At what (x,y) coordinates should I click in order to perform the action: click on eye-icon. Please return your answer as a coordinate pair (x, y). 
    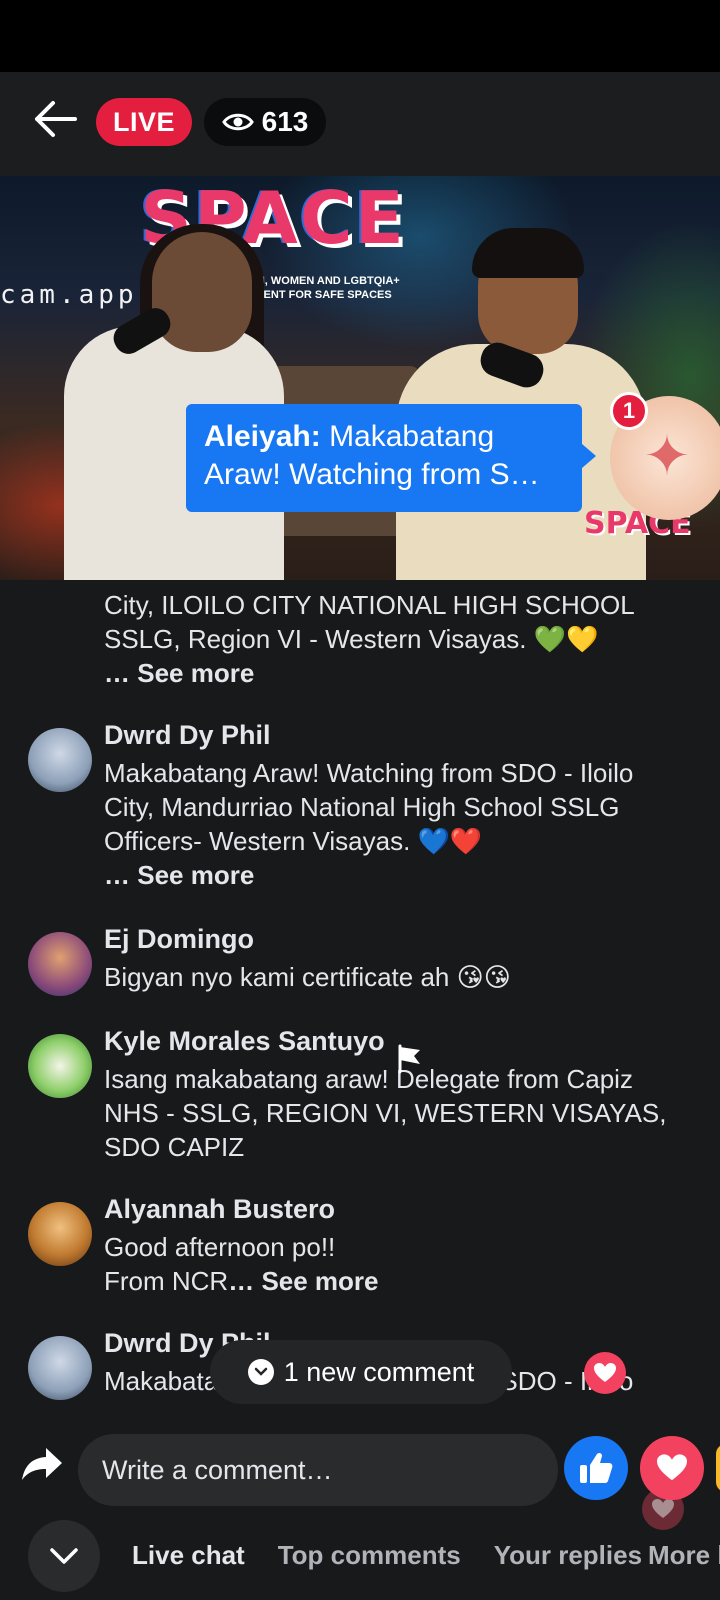
    Looking at the image, I should click on (237, 122).